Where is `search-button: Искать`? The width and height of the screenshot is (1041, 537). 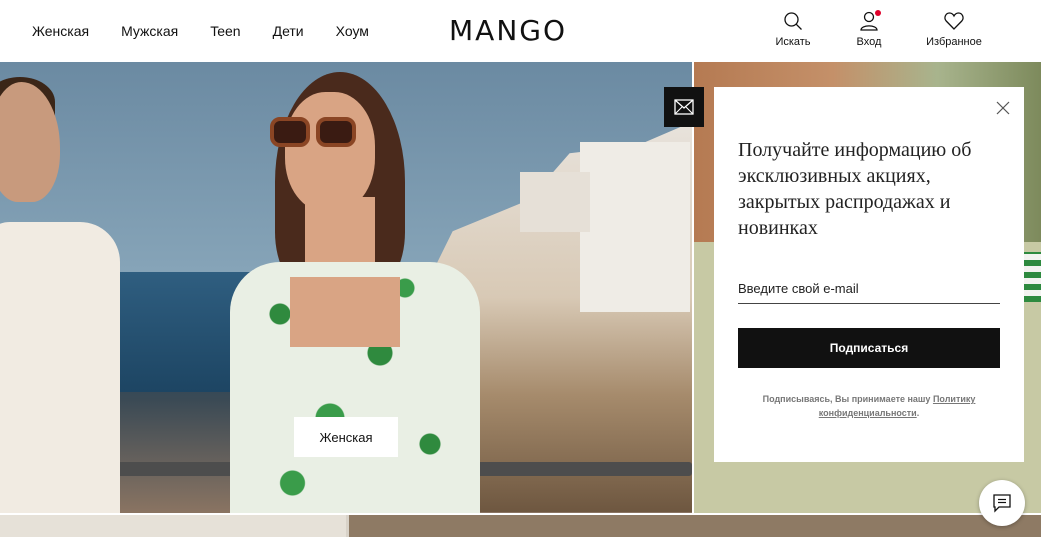 search-button: Искать is located at coordinates (793, 29).